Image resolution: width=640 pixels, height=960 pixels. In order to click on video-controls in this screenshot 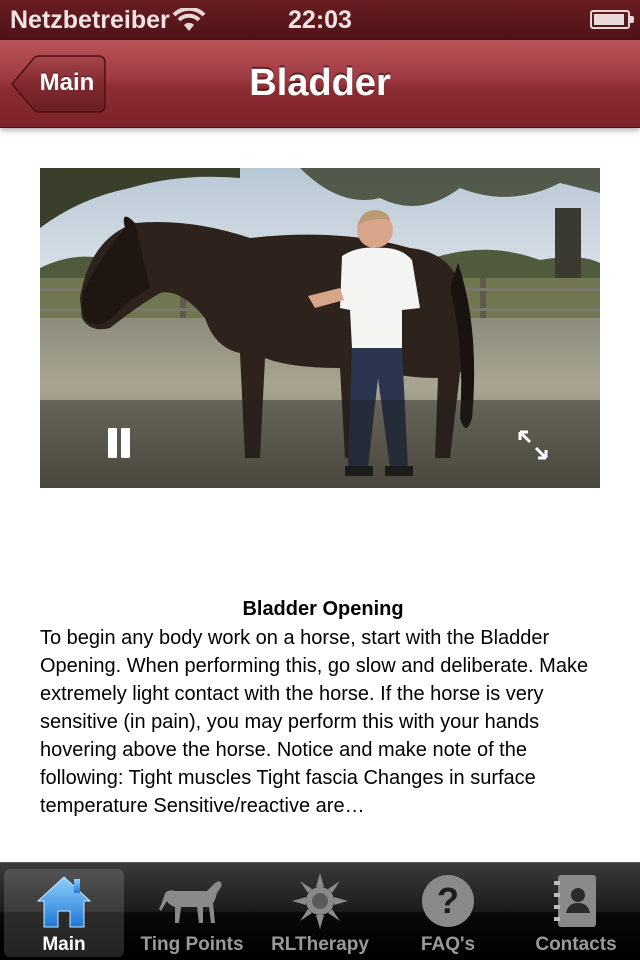, I will do `click(320, 444)`.